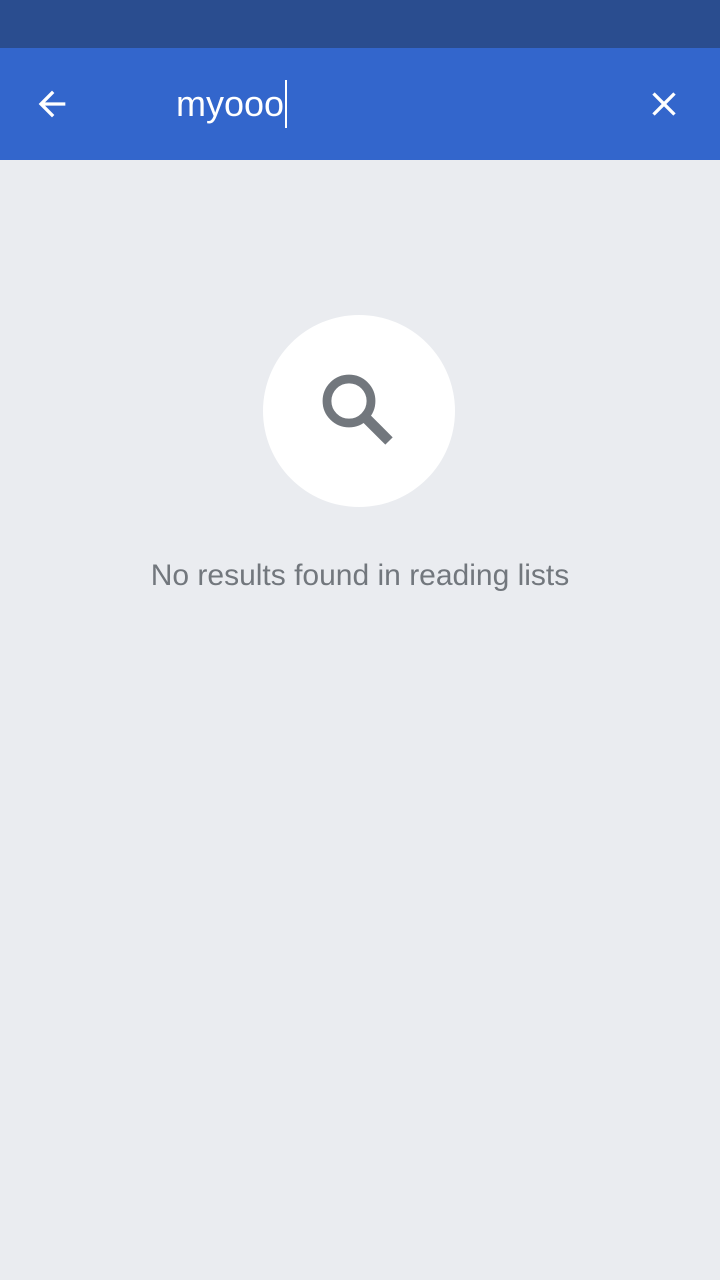  I want to click on back-button, so click(52, 104).